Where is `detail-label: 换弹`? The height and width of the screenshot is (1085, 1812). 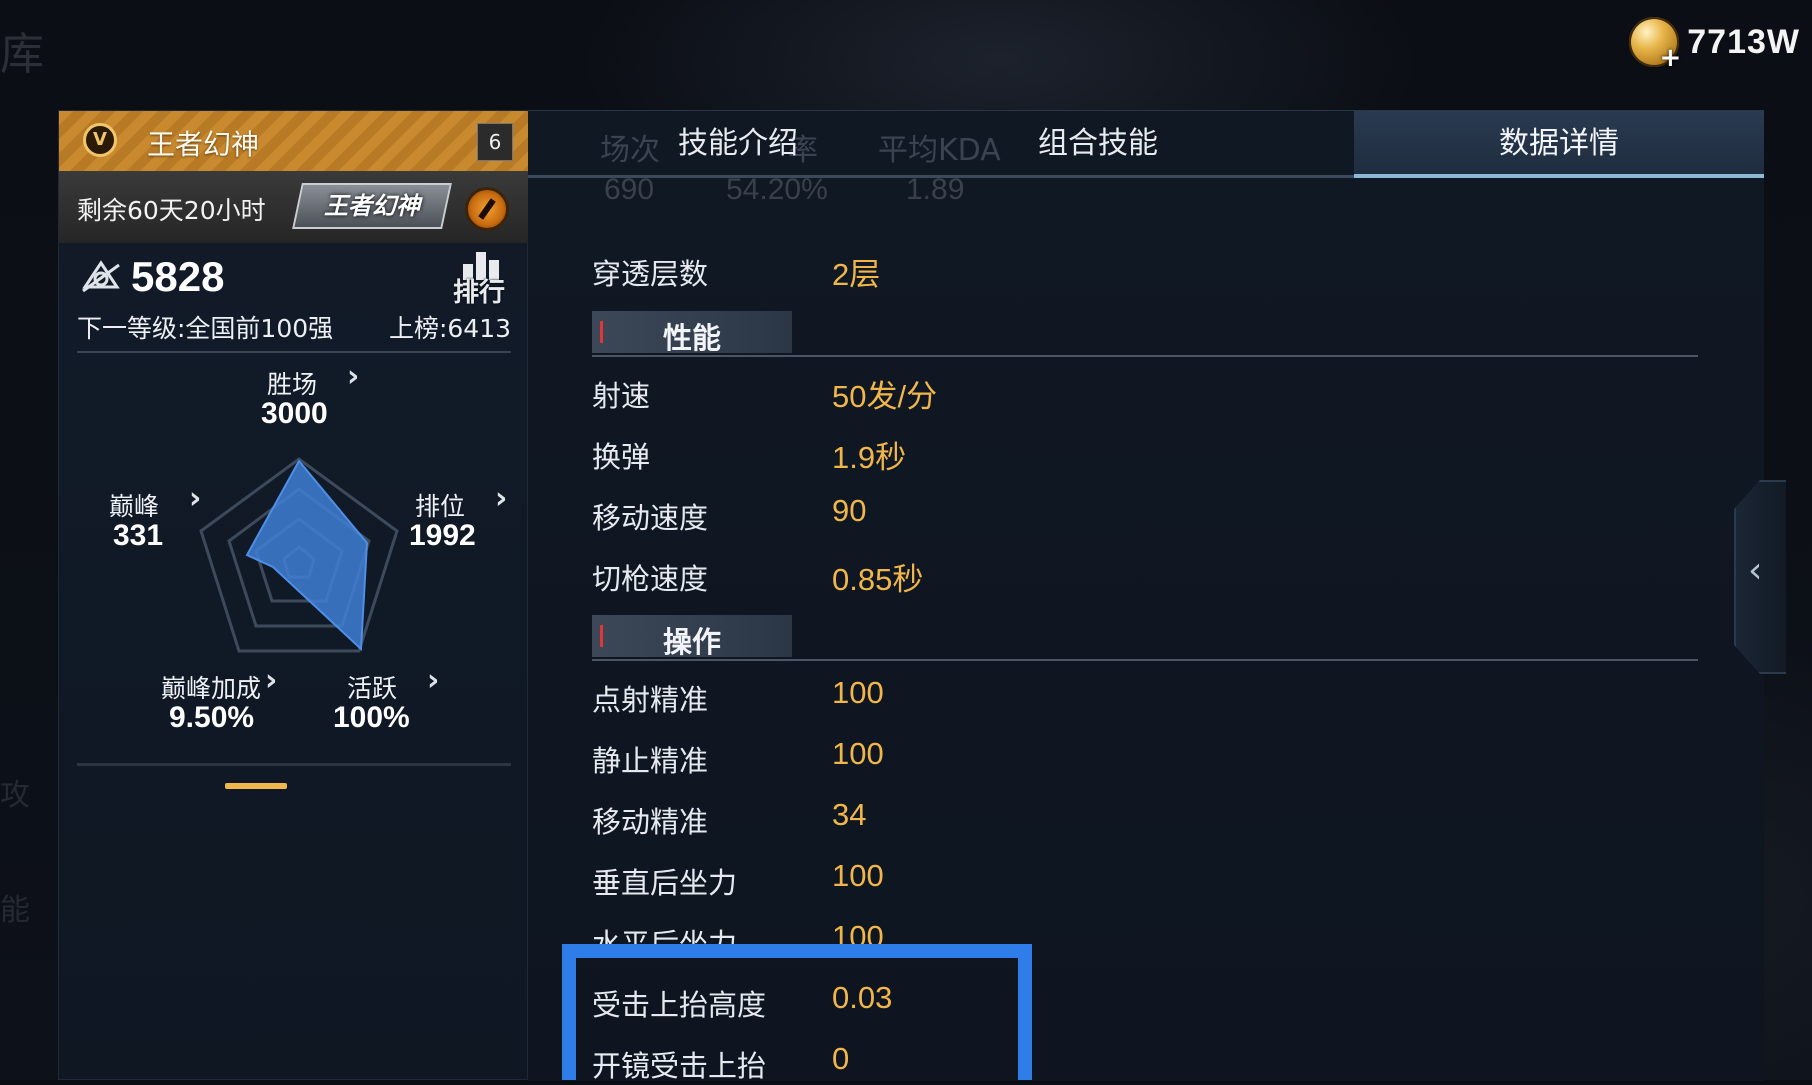 detail-label: 换弹 is located at coordinates (621, 457).